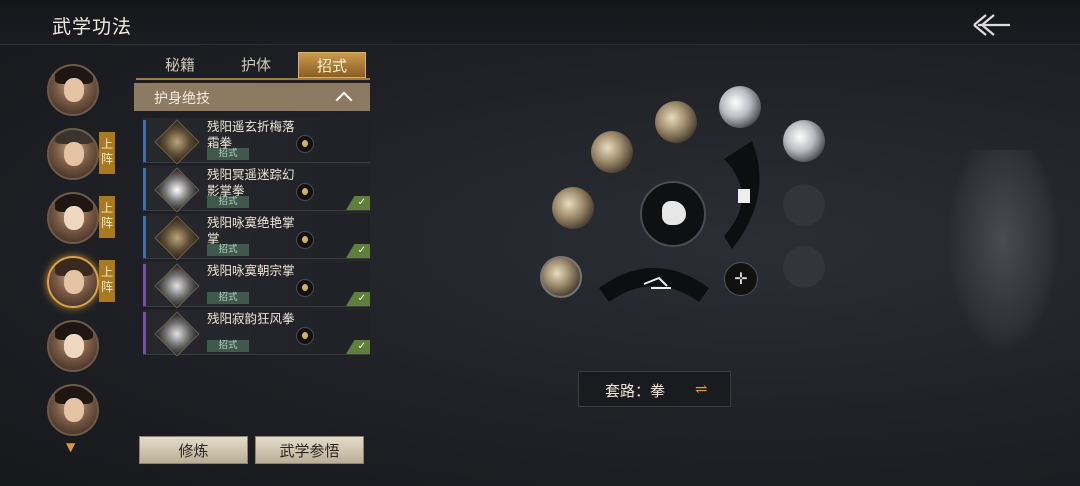 This screenshot has height=486, width=1080. What do you see at coordinates (673, 214) in the screenshot?
I see `center-skill-icon` at bounding box center [673, 214].